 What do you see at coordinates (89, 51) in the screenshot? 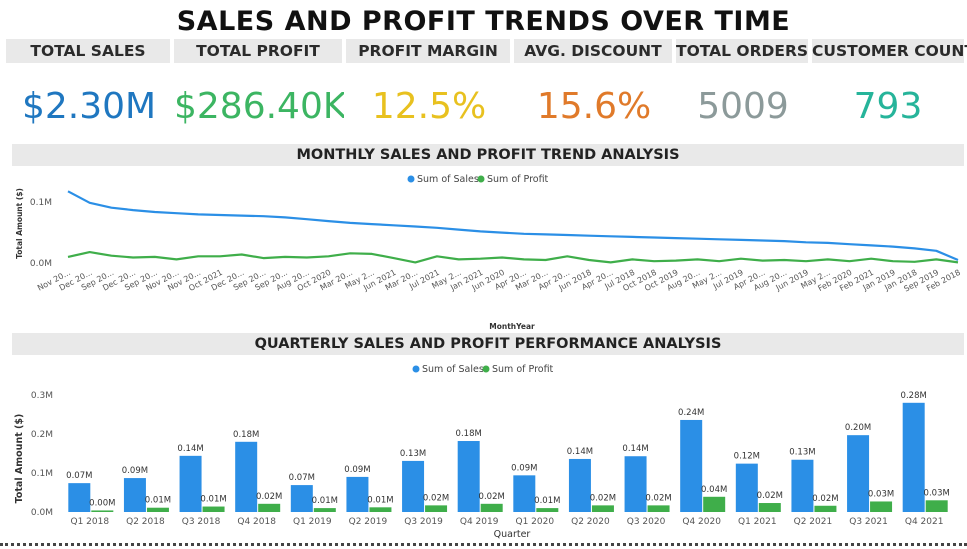
I see `kpi-label-total-sales: TOTAL SALES` at bounding box center [89, 51].